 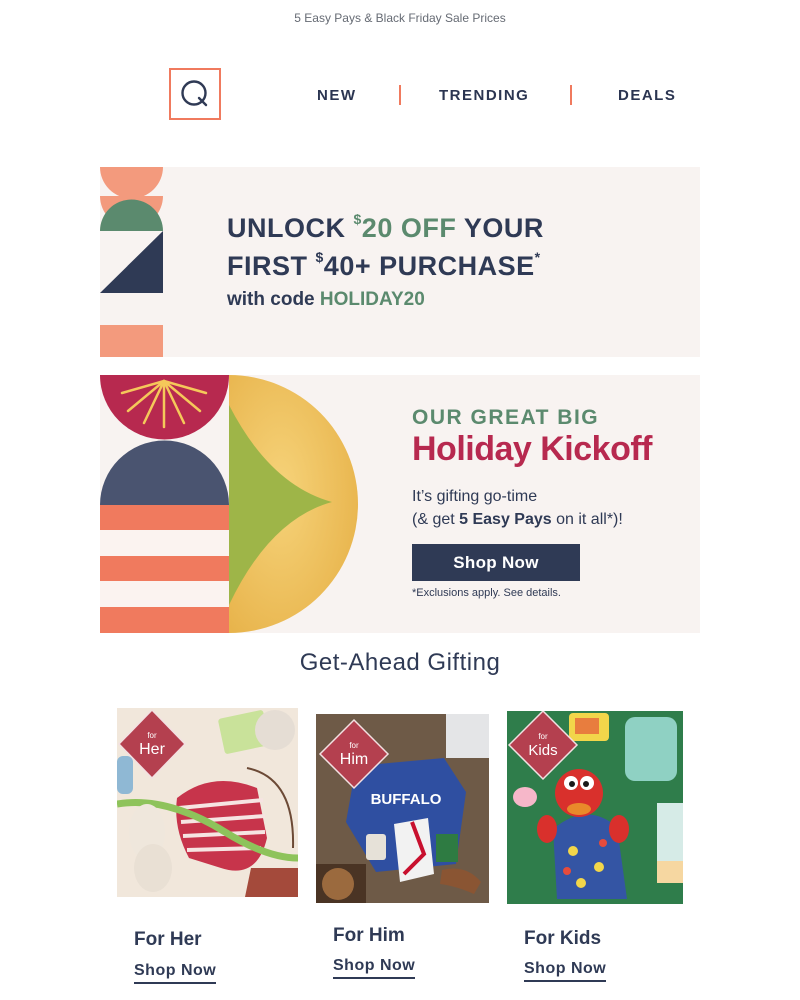 I want to click on promo-code-text: with code HOLIDAY20, so click(x=326, y=299).